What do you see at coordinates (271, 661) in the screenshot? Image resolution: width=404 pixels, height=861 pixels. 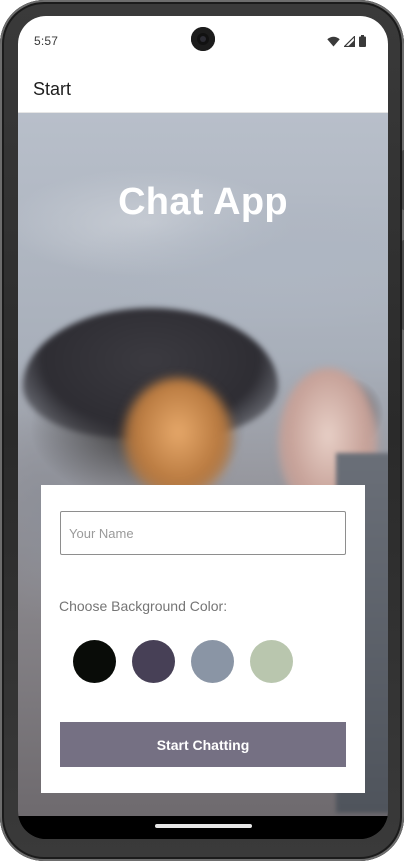 I see `color-swatch-green` at bounding box center [271, 661].